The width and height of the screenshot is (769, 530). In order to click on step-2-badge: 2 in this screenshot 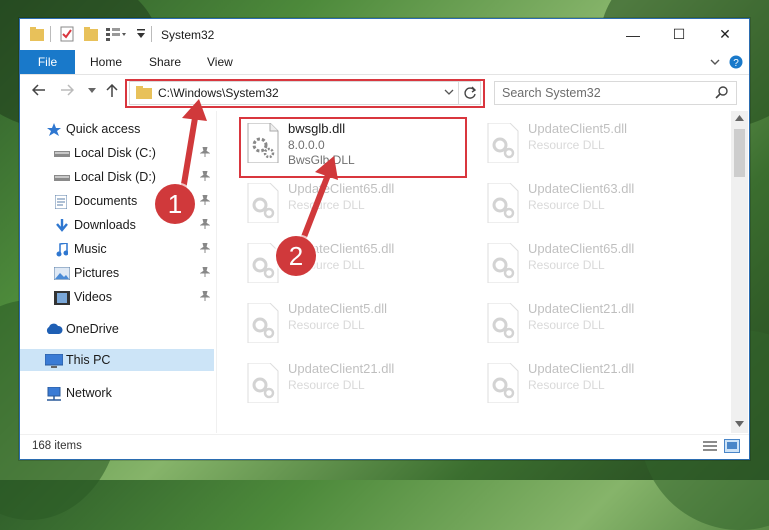, I will do `click(296, 256)`.